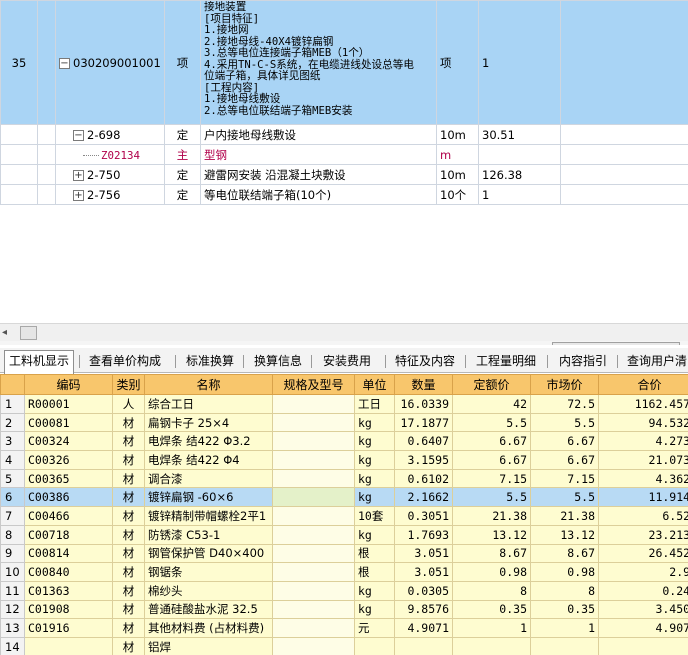 This screenshot has width=688, height=655. Describe the element at coordinates (374, 384) in the screenshot. I see `unit-header: 单位` at that location.